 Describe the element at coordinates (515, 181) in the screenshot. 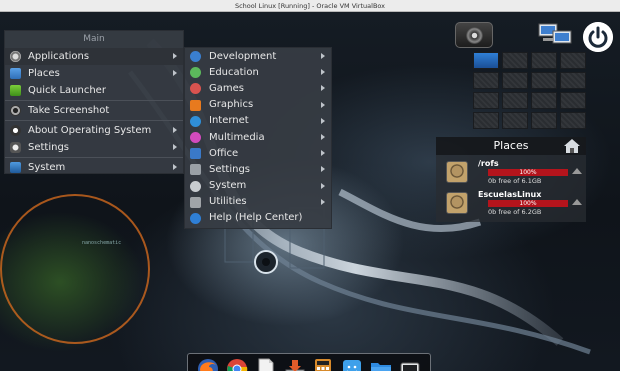

I see `drive-free-text: 0b free of 6.1GB` at that location.